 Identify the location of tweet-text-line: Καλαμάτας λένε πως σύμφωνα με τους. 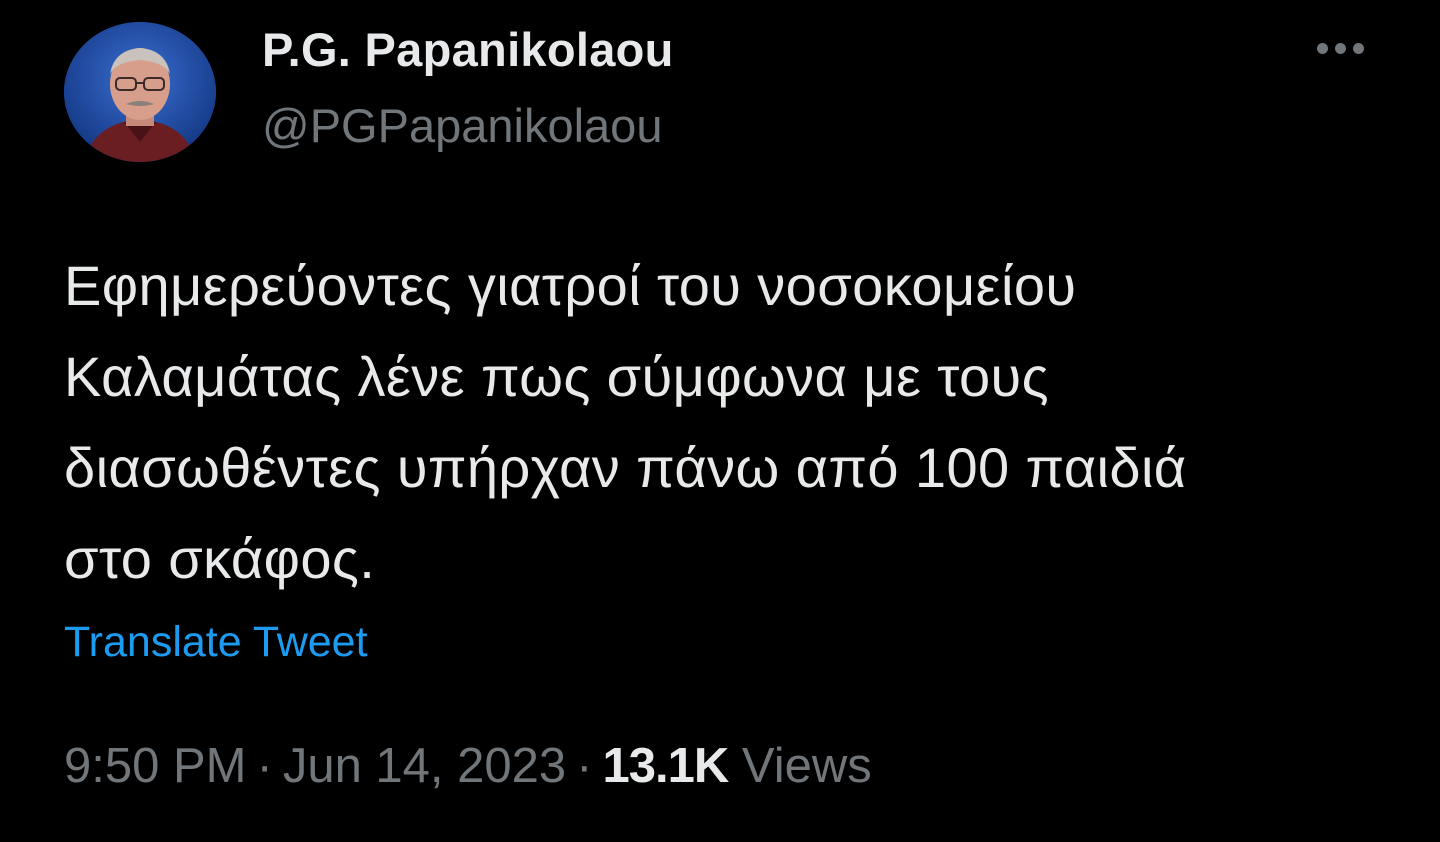
(556, 376).